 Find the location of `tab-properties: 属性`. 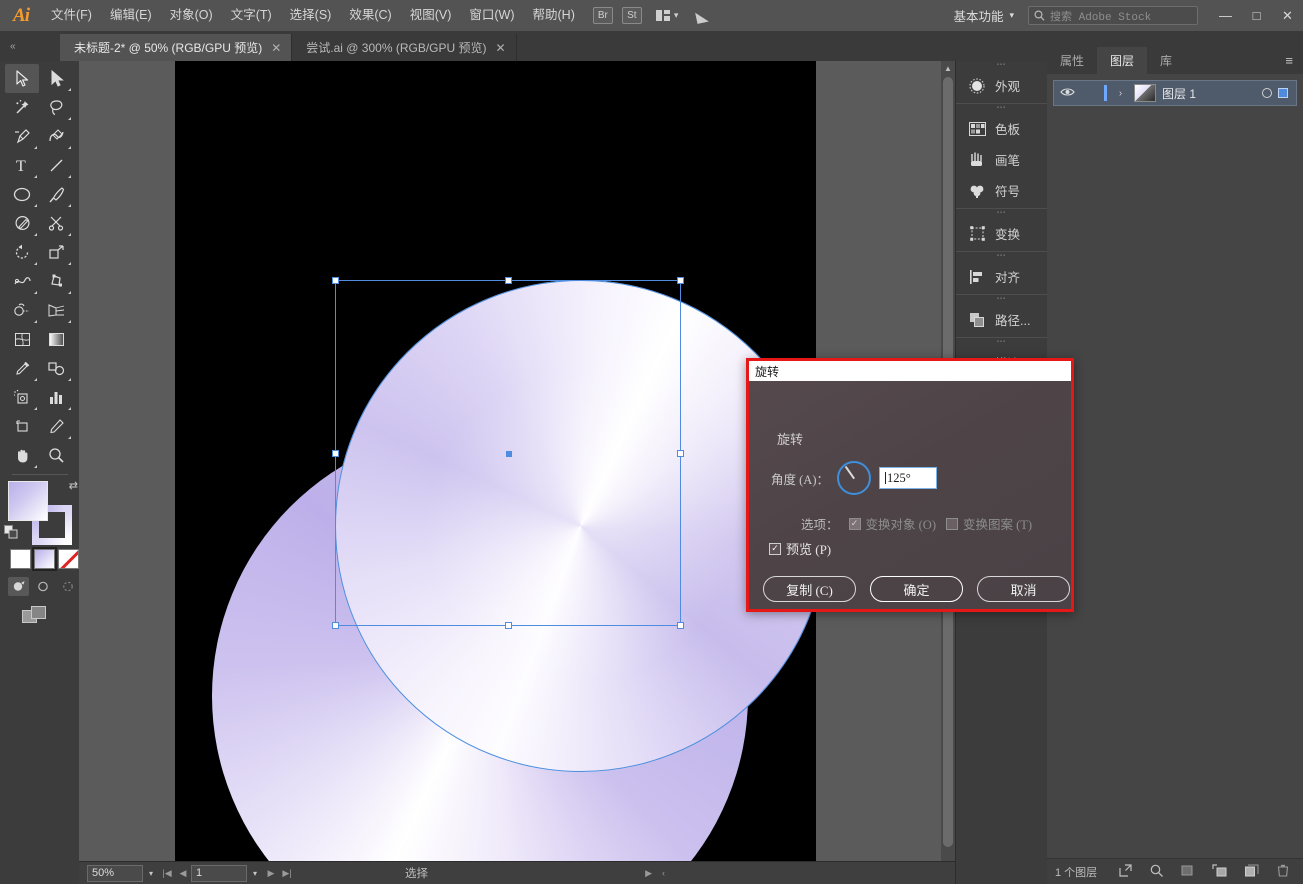

tab-properties: 属性 is located at coordinates (1072, 60).